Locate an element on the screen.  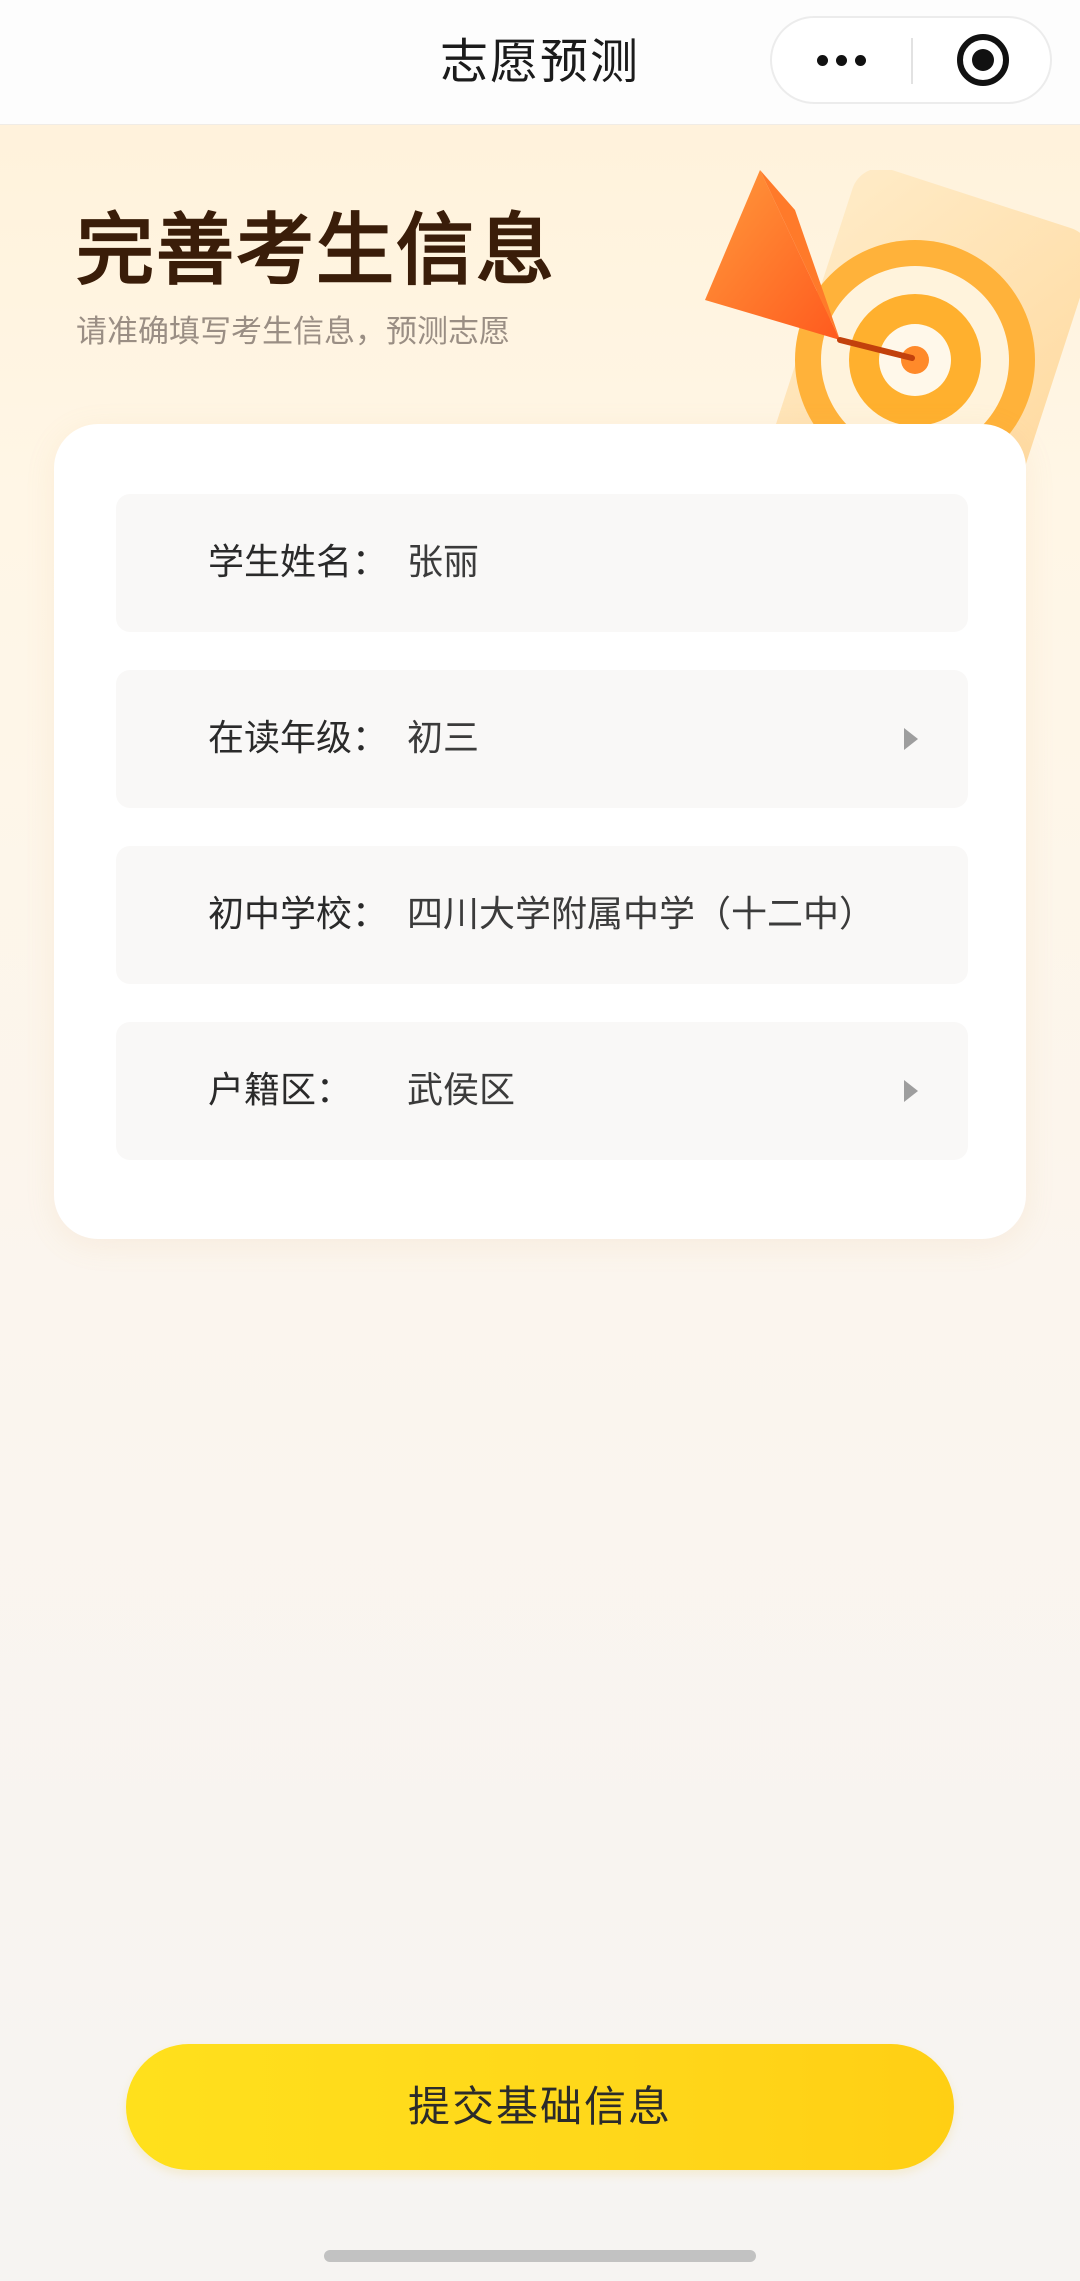
school-input: 四川大学附属中学（十二中） is located at coordinates (641, 915).